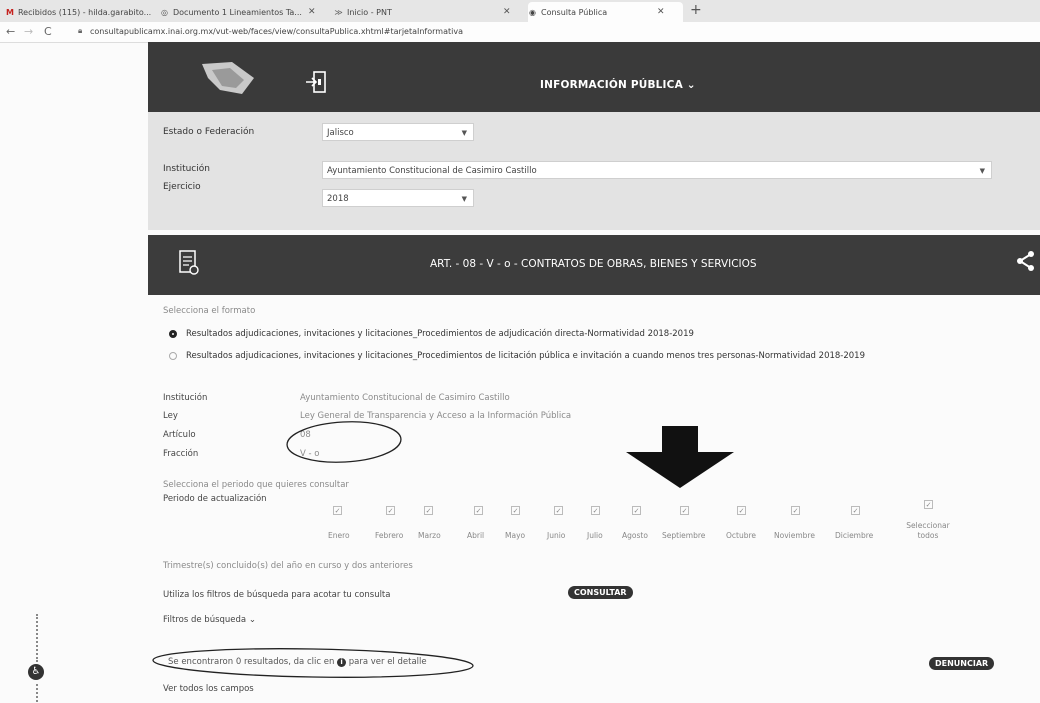 Image resolution: width=1040 pixels, height=703 pixels. I want to click on browser-tab-docs: ◎ Documento 1 Lineamientos Ta... ✕, so click(245, 12).